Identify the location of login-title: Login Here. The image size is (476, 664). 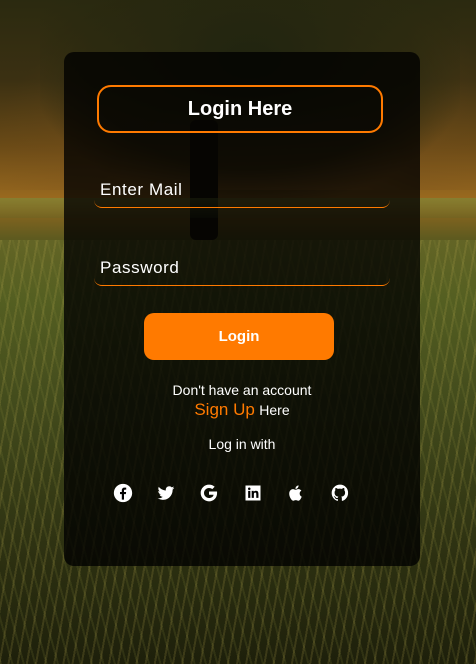
(240, 109).